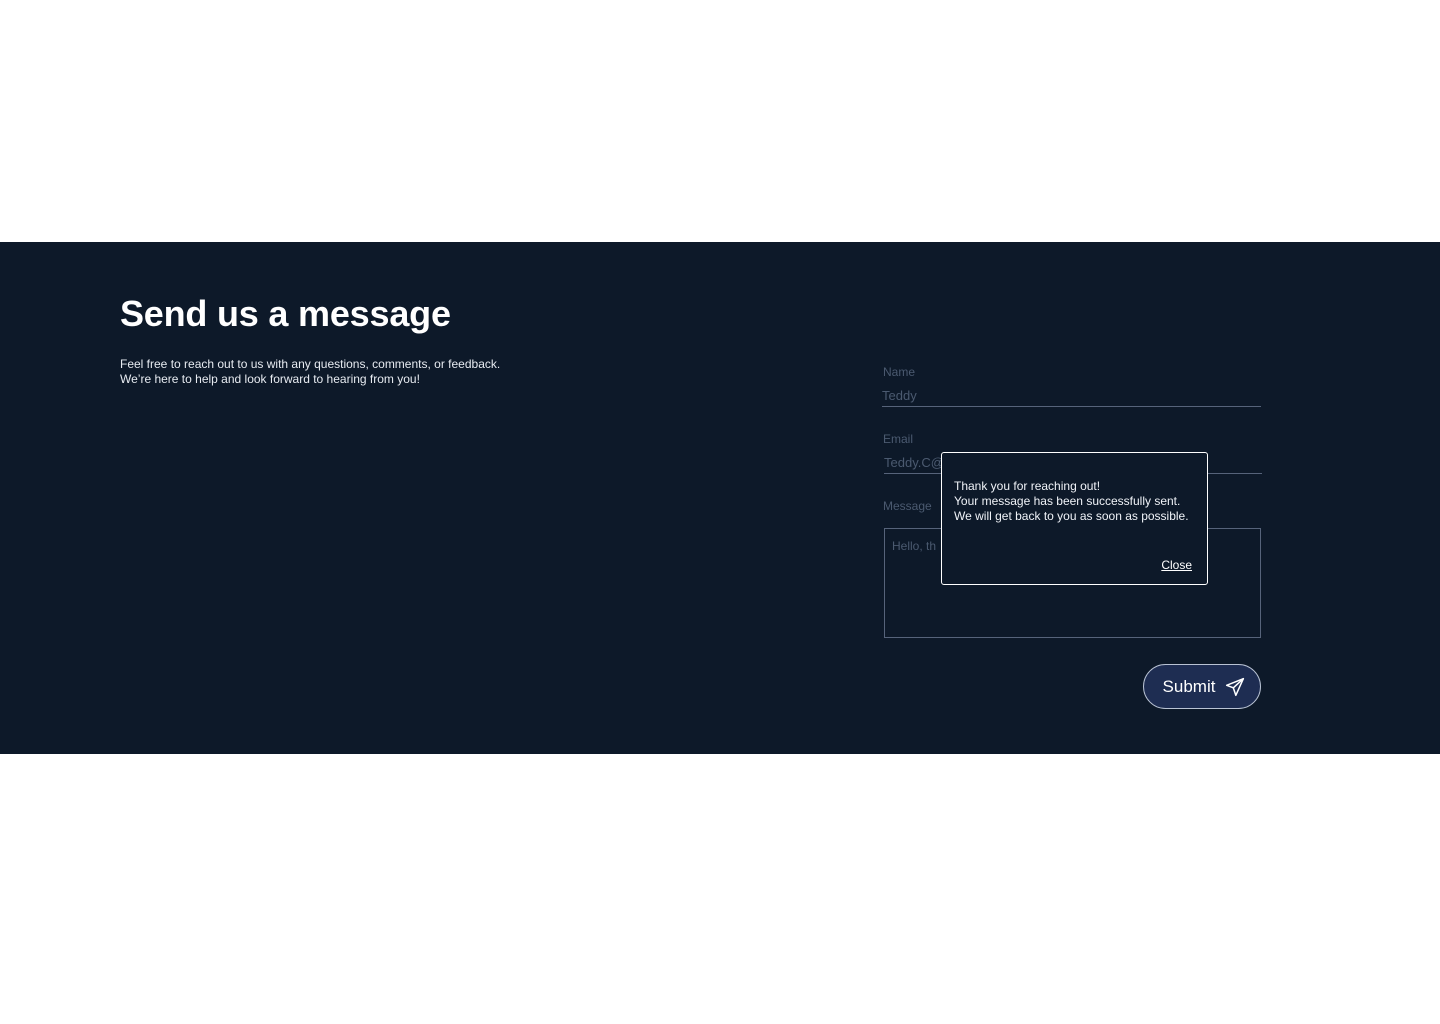 This screenshot has height=1024, width=1440. What do you see at coordinates (899, 372) in the screenshot?
I see `name-label: Name` at bounding box center [899, 372].